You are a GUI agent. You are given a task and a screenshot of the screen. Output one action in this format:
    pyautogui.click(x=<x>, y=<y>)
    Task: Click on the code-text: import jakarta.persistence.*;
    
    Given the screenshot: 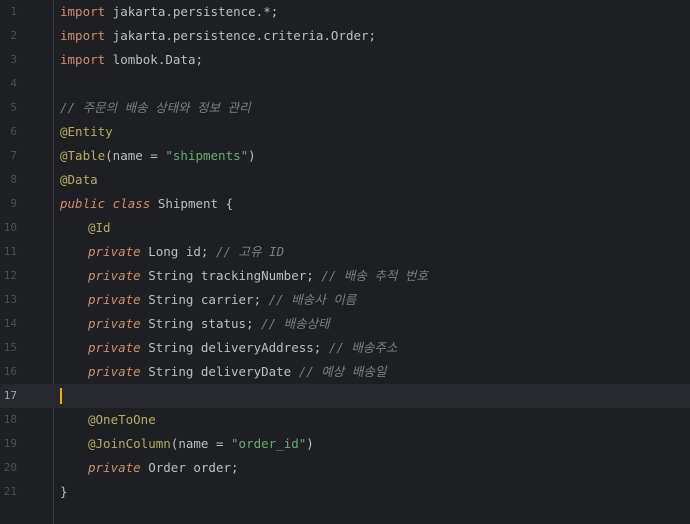 What is the action you would take?
    pyautogui.click(x=169, y=12)
    